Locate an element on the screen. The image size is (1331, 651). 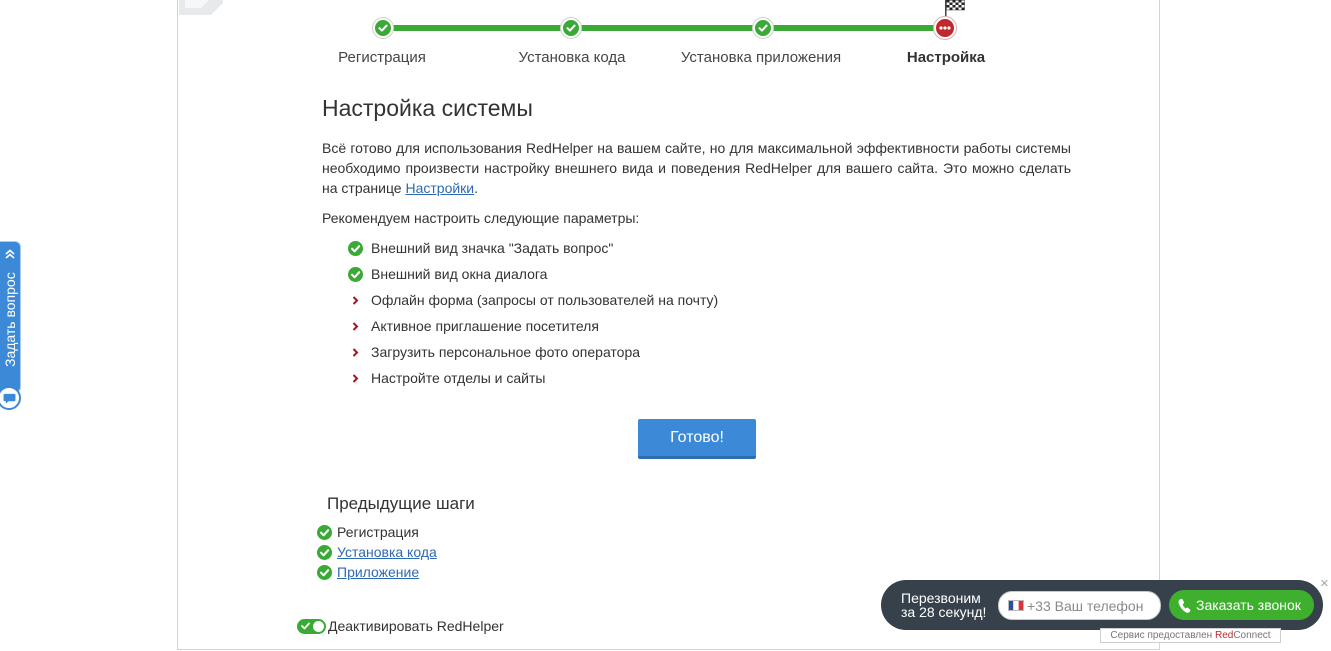
step-node-registration is located at coordinates (383, 28).